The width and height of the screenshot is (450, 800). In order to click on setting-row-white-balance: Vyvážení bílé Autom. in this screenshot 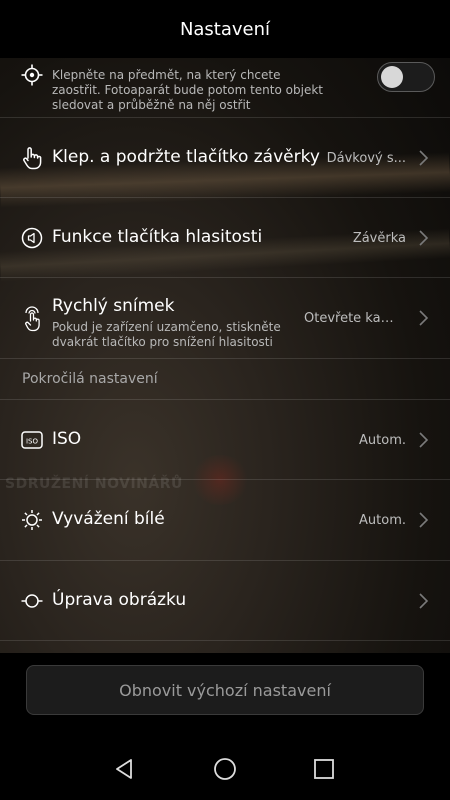, I will do `click(225, 520)`.